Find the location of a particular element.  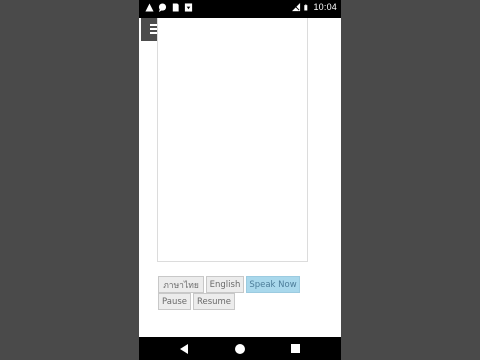

resume-button: Resume is located at coordinates (214, 301).